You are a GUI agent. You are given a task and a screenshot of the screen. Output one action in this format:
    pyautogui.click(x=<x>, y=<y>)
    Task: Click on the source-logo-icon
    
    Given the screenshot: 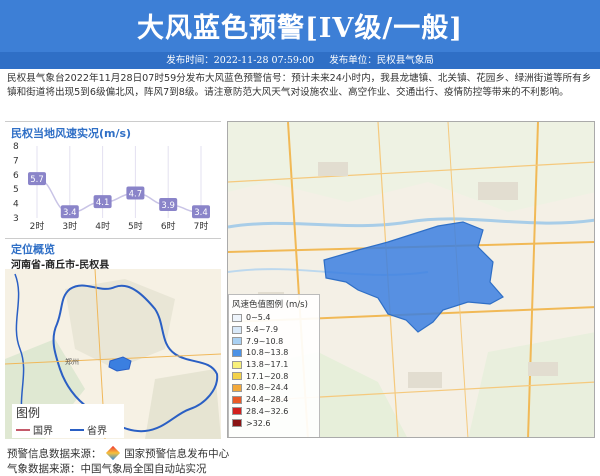 What is the action you would take?
    pyautogui.click(x=112, y=453)
    